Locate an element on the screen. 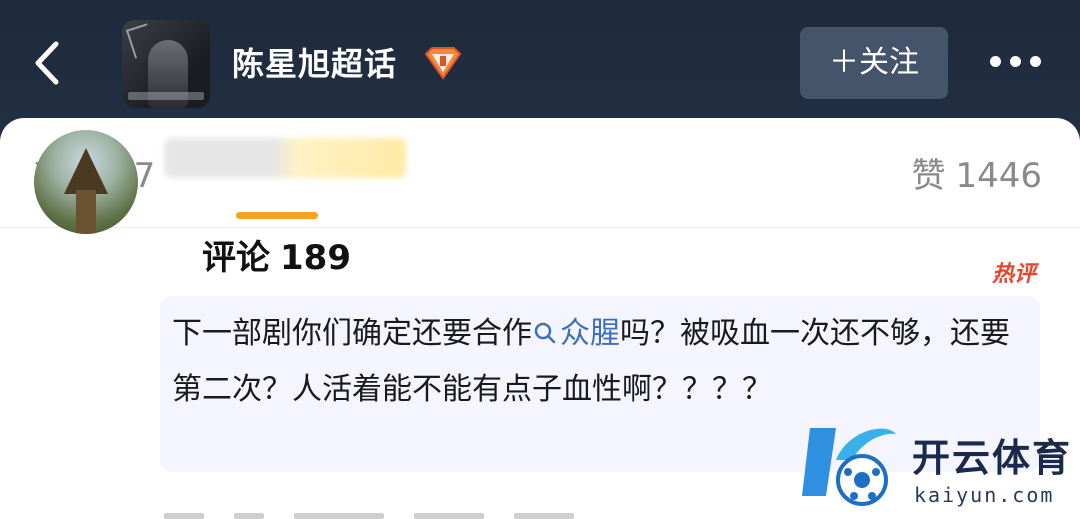  chevron-left-icon is located at coordinates (47, 63).